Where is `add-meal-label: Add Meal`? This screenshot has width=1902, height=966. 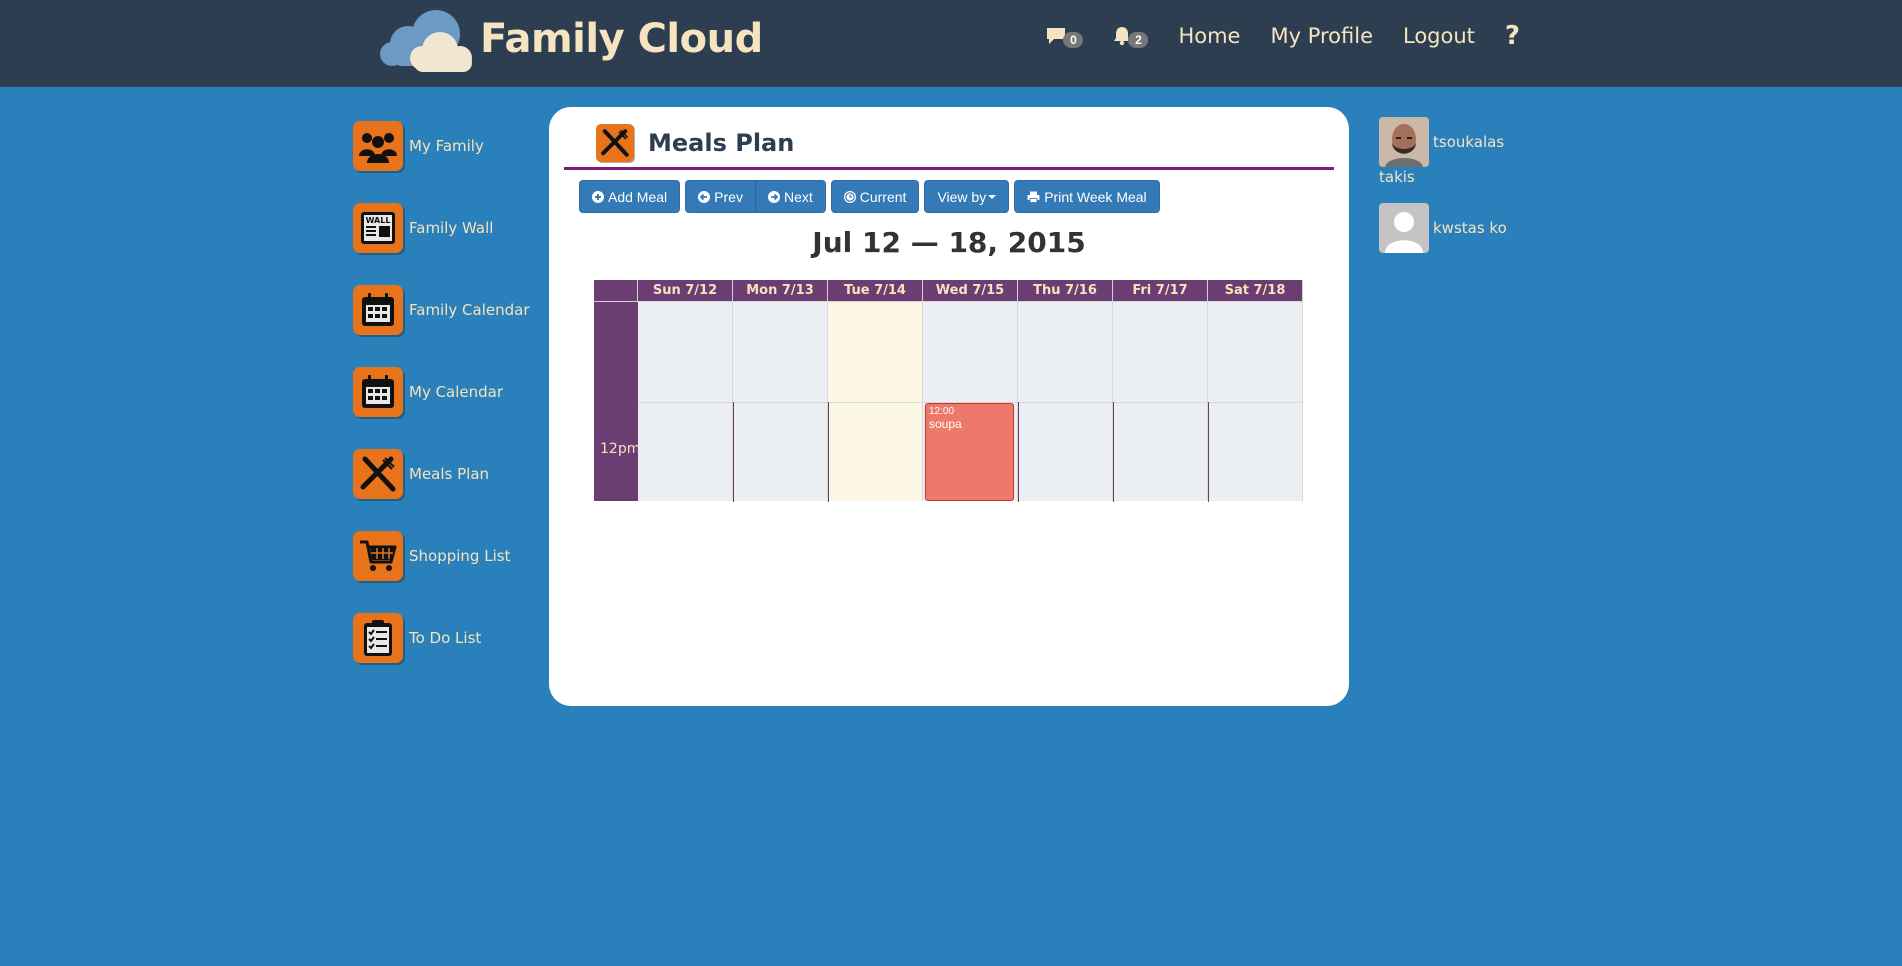 add-meal-label: Add Meal is located at coordinates (638, 196).